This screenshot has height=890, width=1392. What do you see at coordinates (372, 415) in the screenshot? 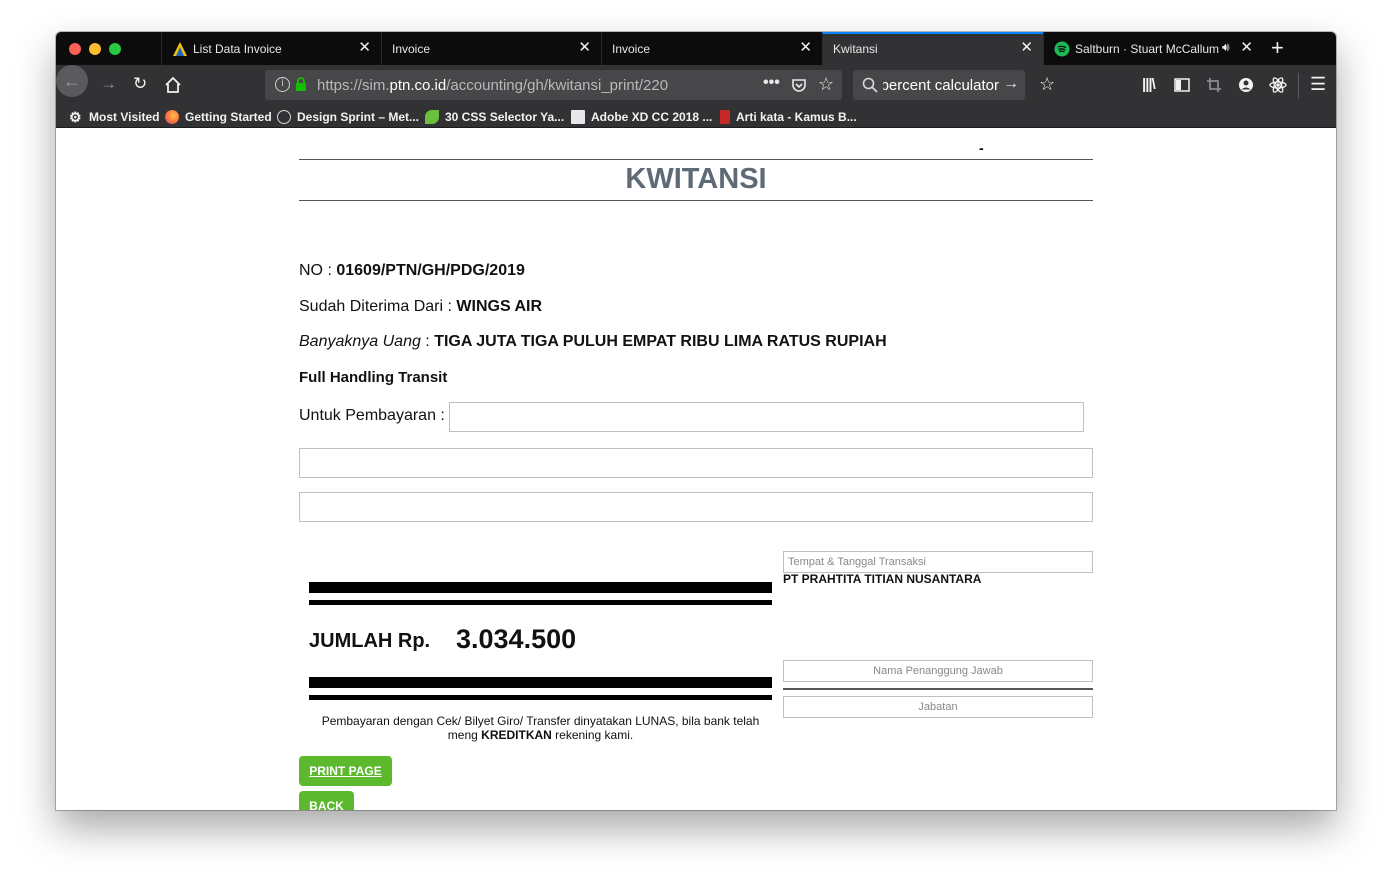
I see `payment-purpose-label: Untuk Pembayaran :` at bounding box center [372, 415].